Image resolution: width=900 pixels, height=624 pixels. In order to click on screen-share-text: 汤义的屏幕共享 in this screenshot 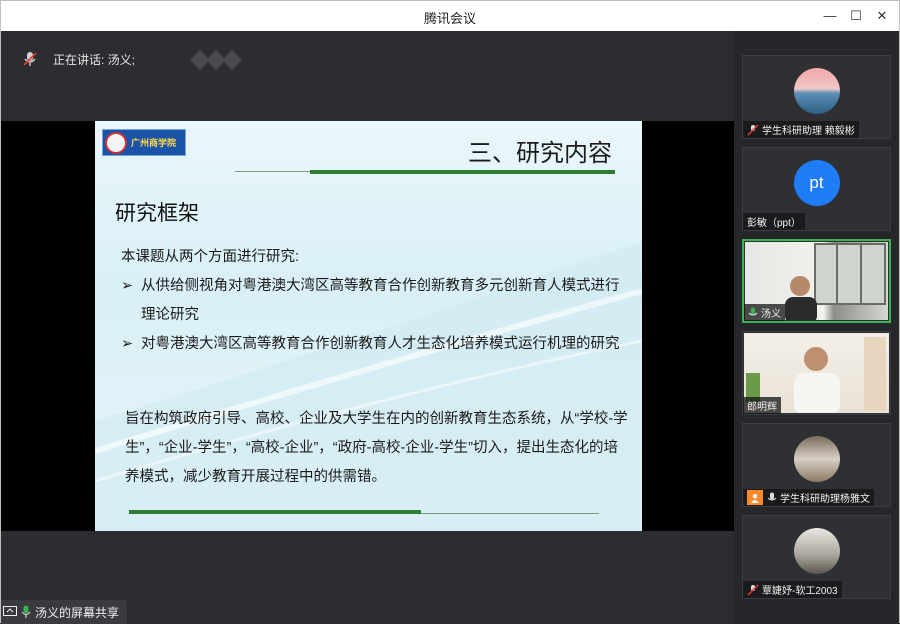, I will do `click(77, 612)`.